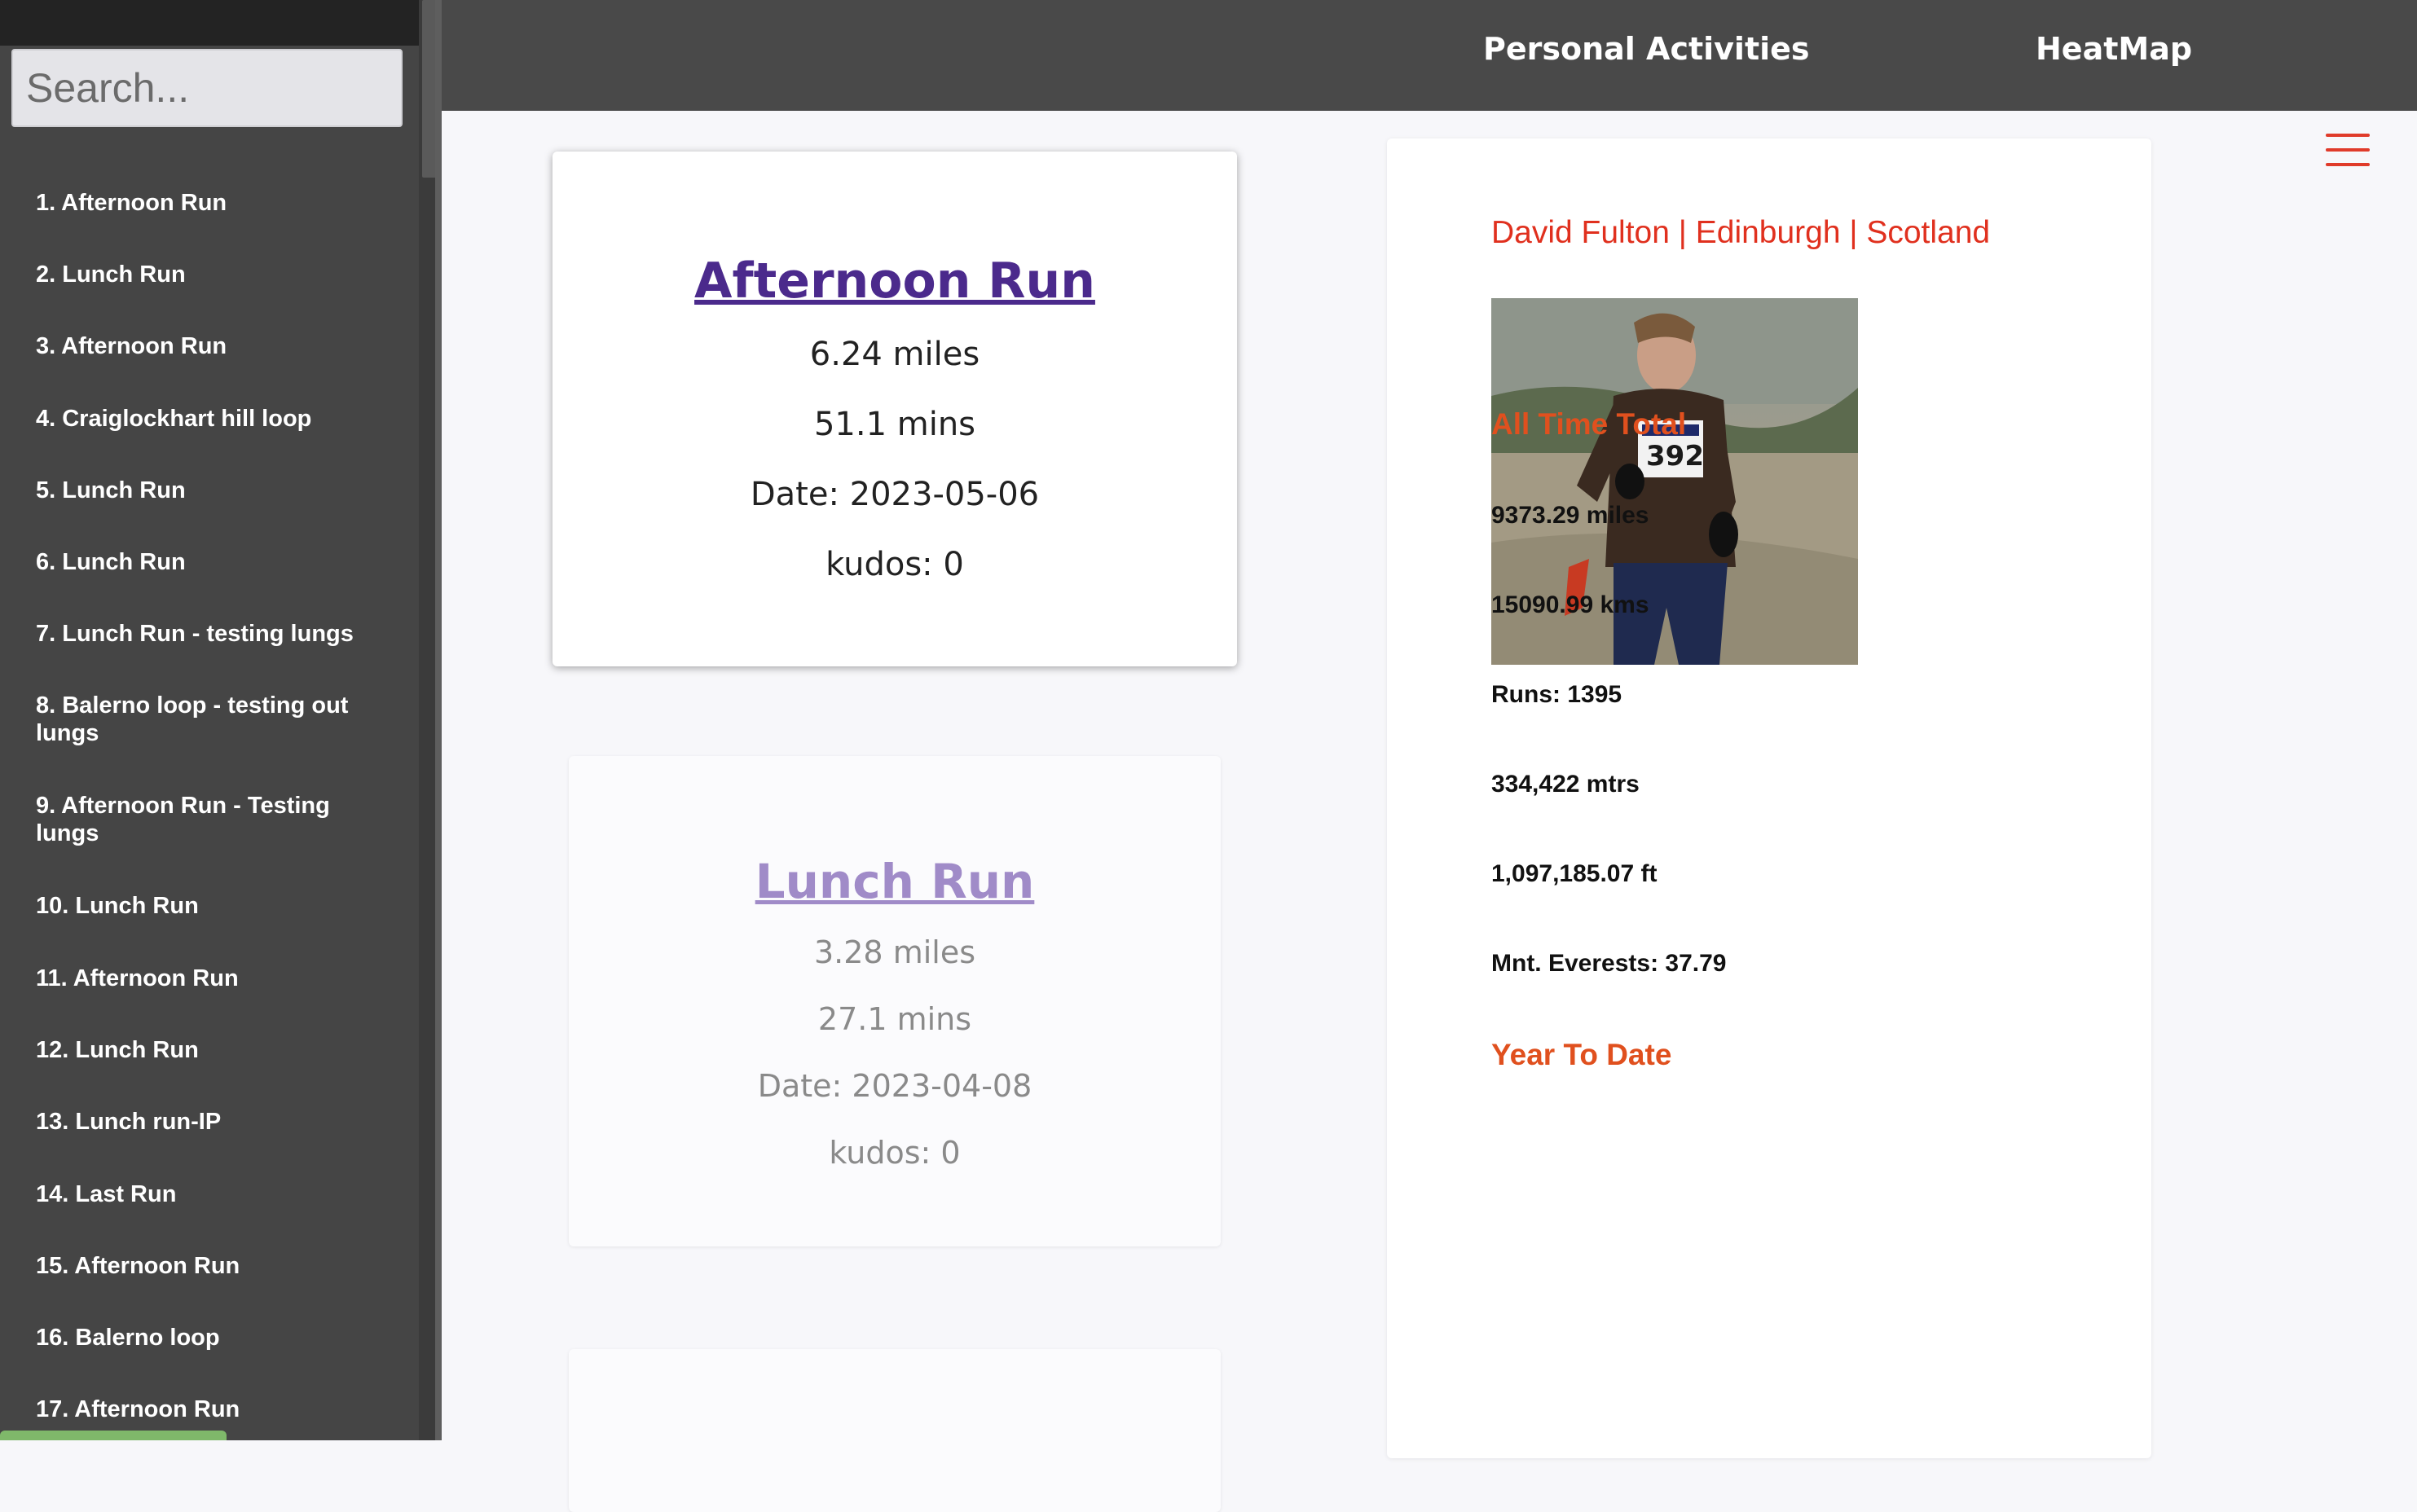 This screenshot has height=1512, width=2417. I want to click on sidebar-item-run: 1. Afternoon Run, so click(211, 203).